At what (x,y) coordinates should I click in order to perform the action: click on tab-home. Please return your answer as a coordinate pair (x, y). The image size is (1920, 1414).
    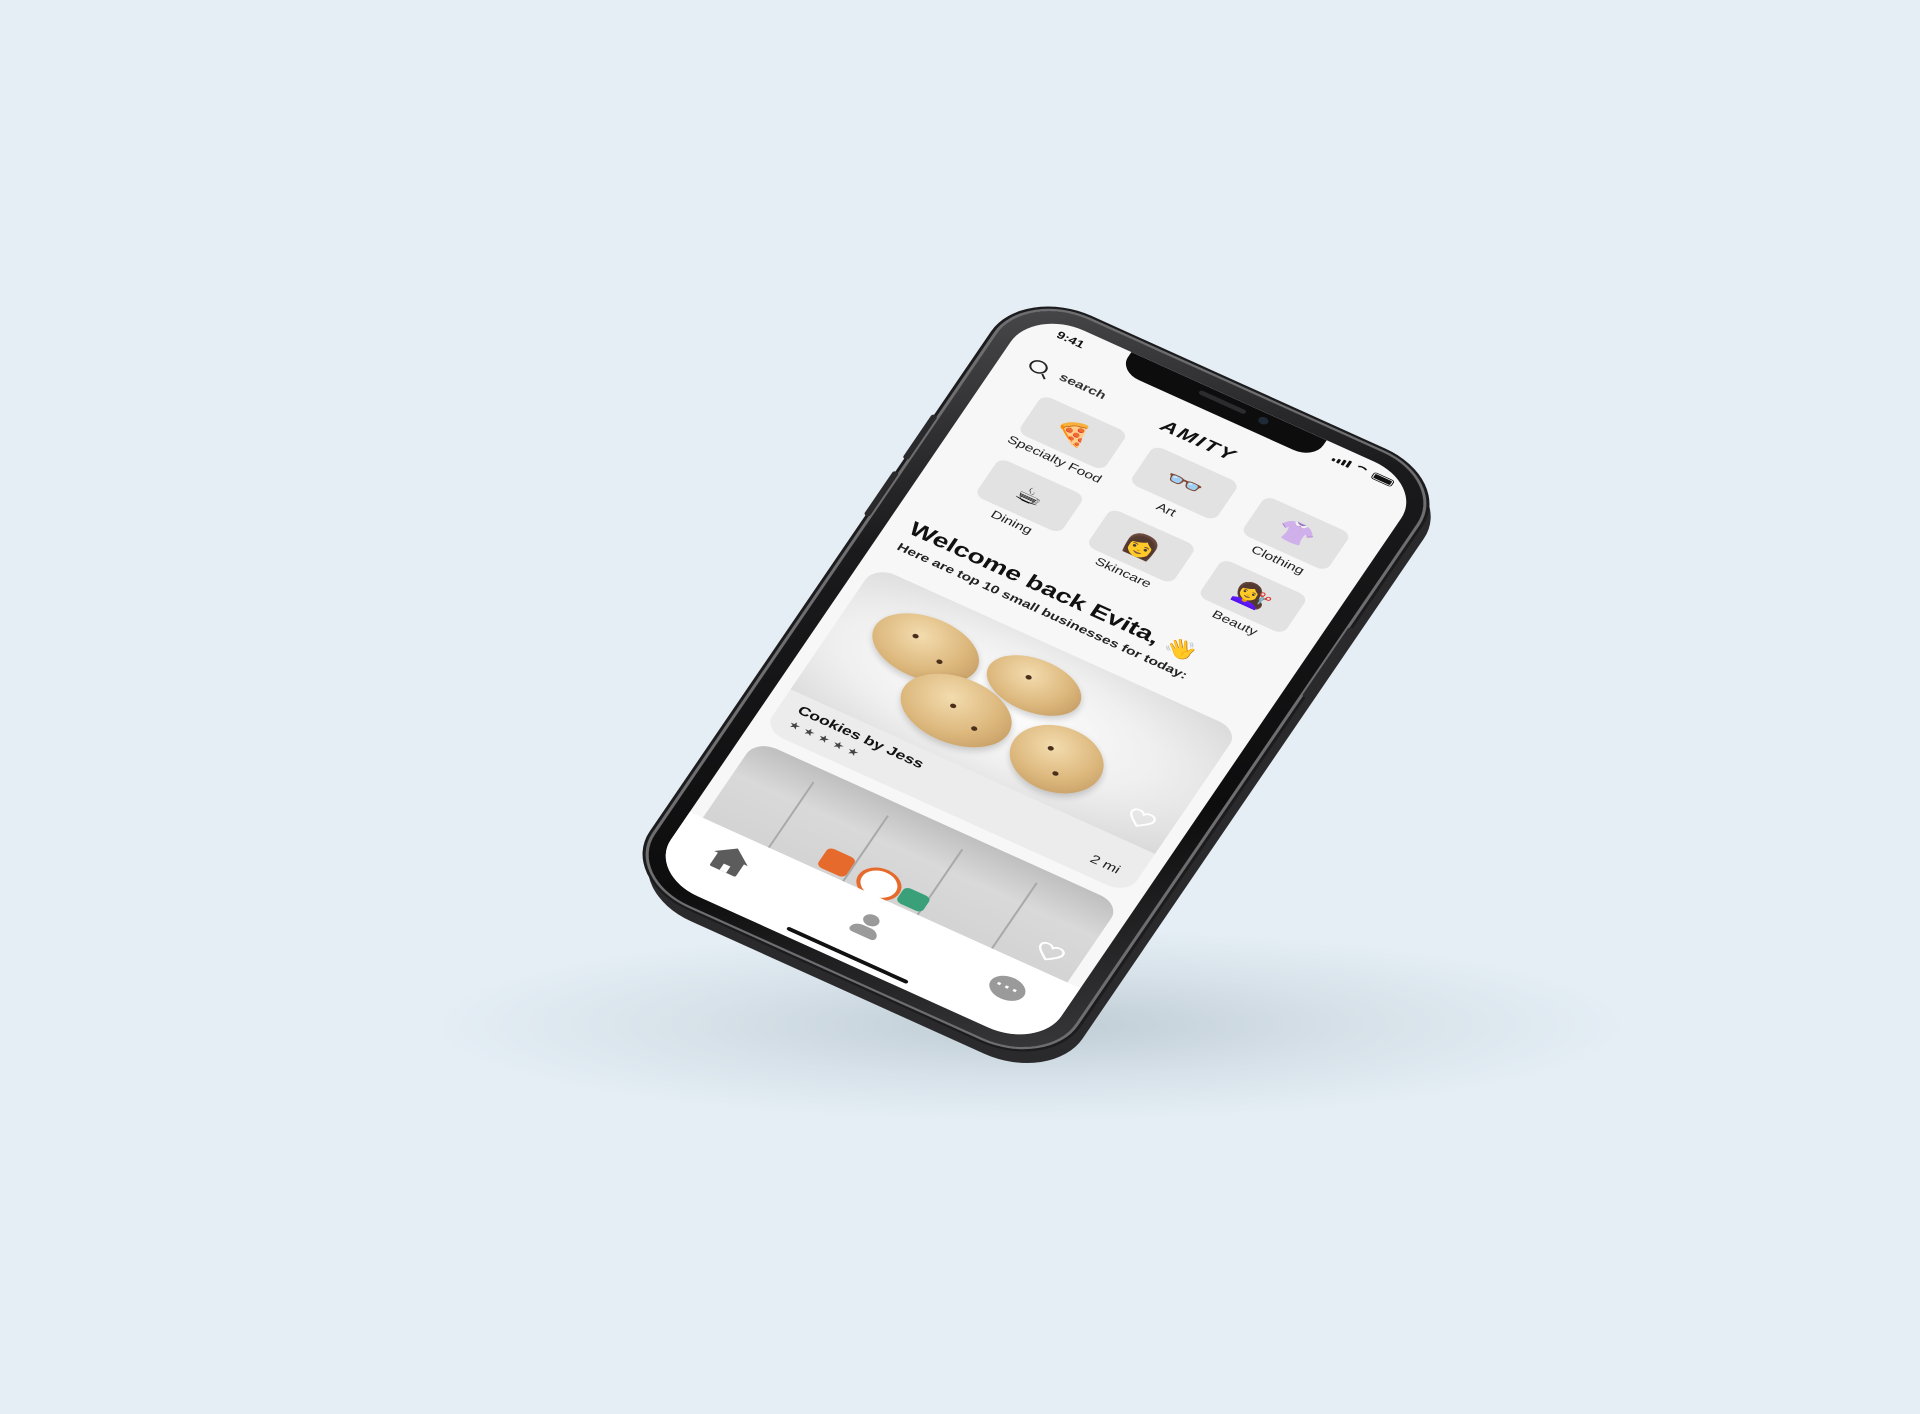
    Looking at the image, I should click on (727, 864).